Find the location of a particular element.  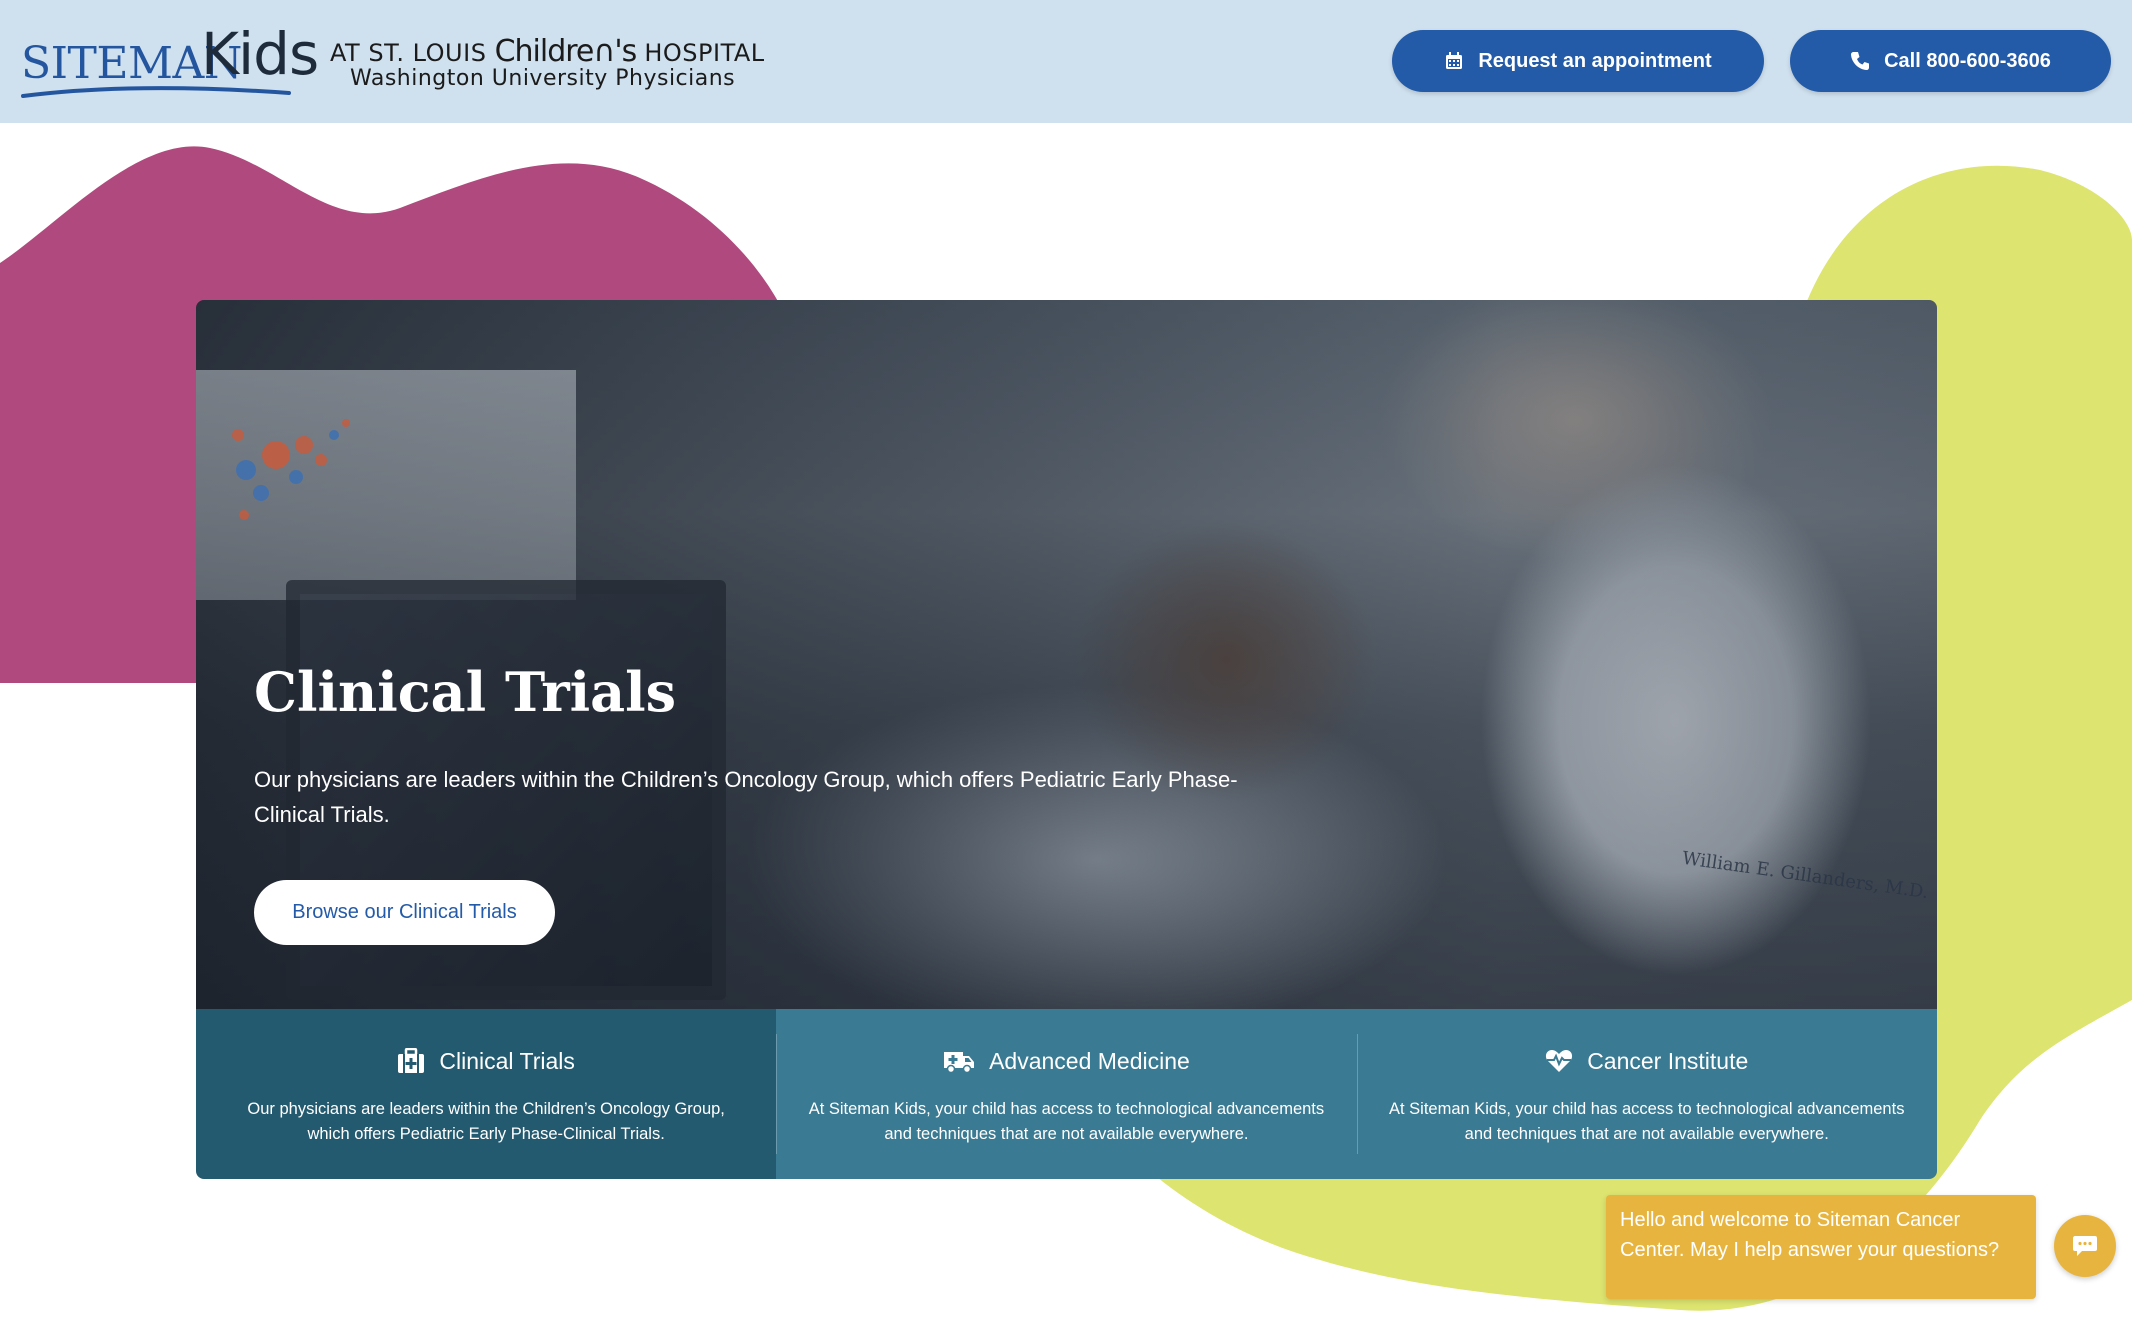

feature-card-header: Cancer Institute is located at coordinates (1646, 1061).